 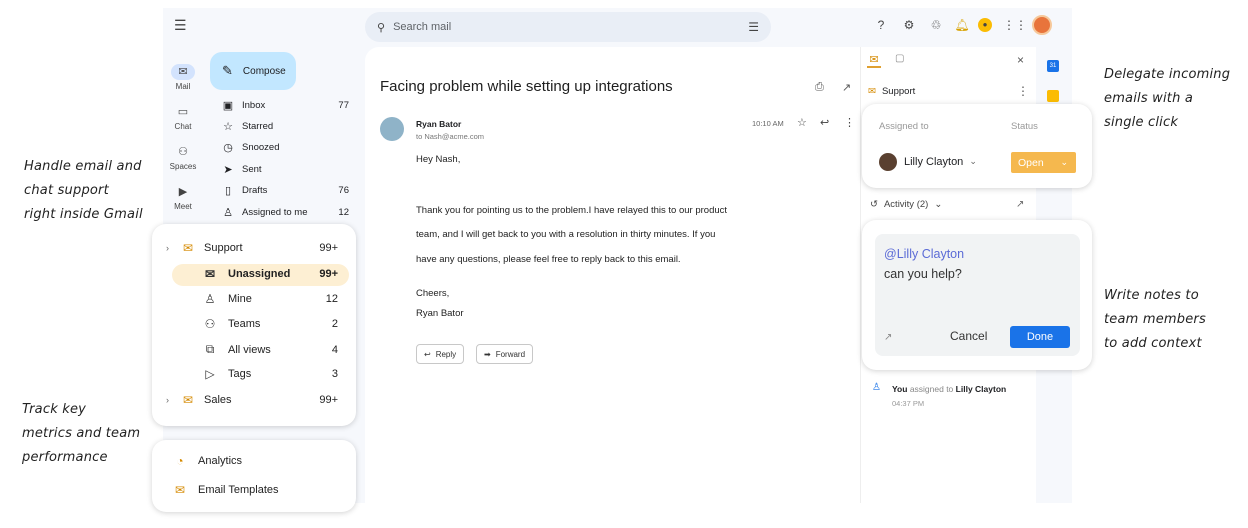 What do you see at coordinates (1155, 319) in the screenshot?
I see `annotation-notes: Write notes to team members to add context` at bounding box center [1155, 319].